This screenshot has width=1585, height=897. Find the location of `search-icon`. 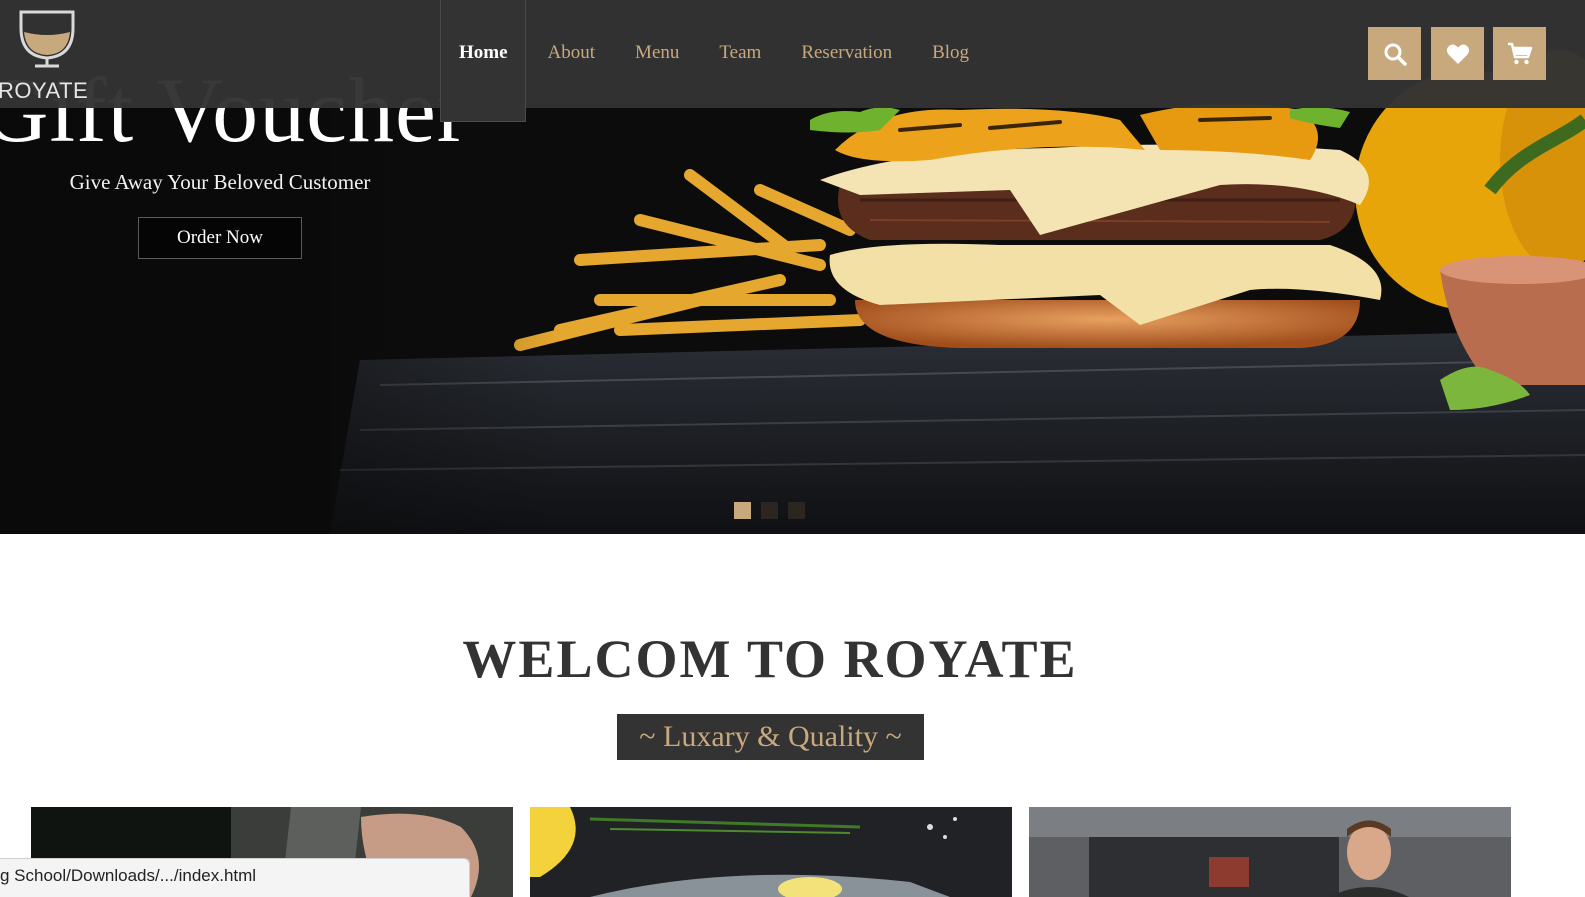

search-icon is located at coordinates (1395, 54).